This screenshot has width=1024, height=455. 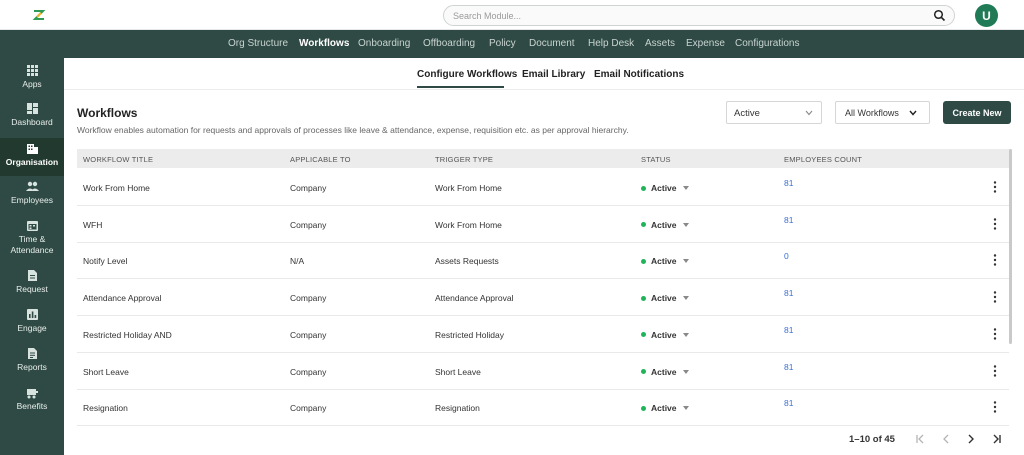 What do you see at coordinates (32, 186) in the screenshot?
I see `people-icon` at bounding box center [32, 186].